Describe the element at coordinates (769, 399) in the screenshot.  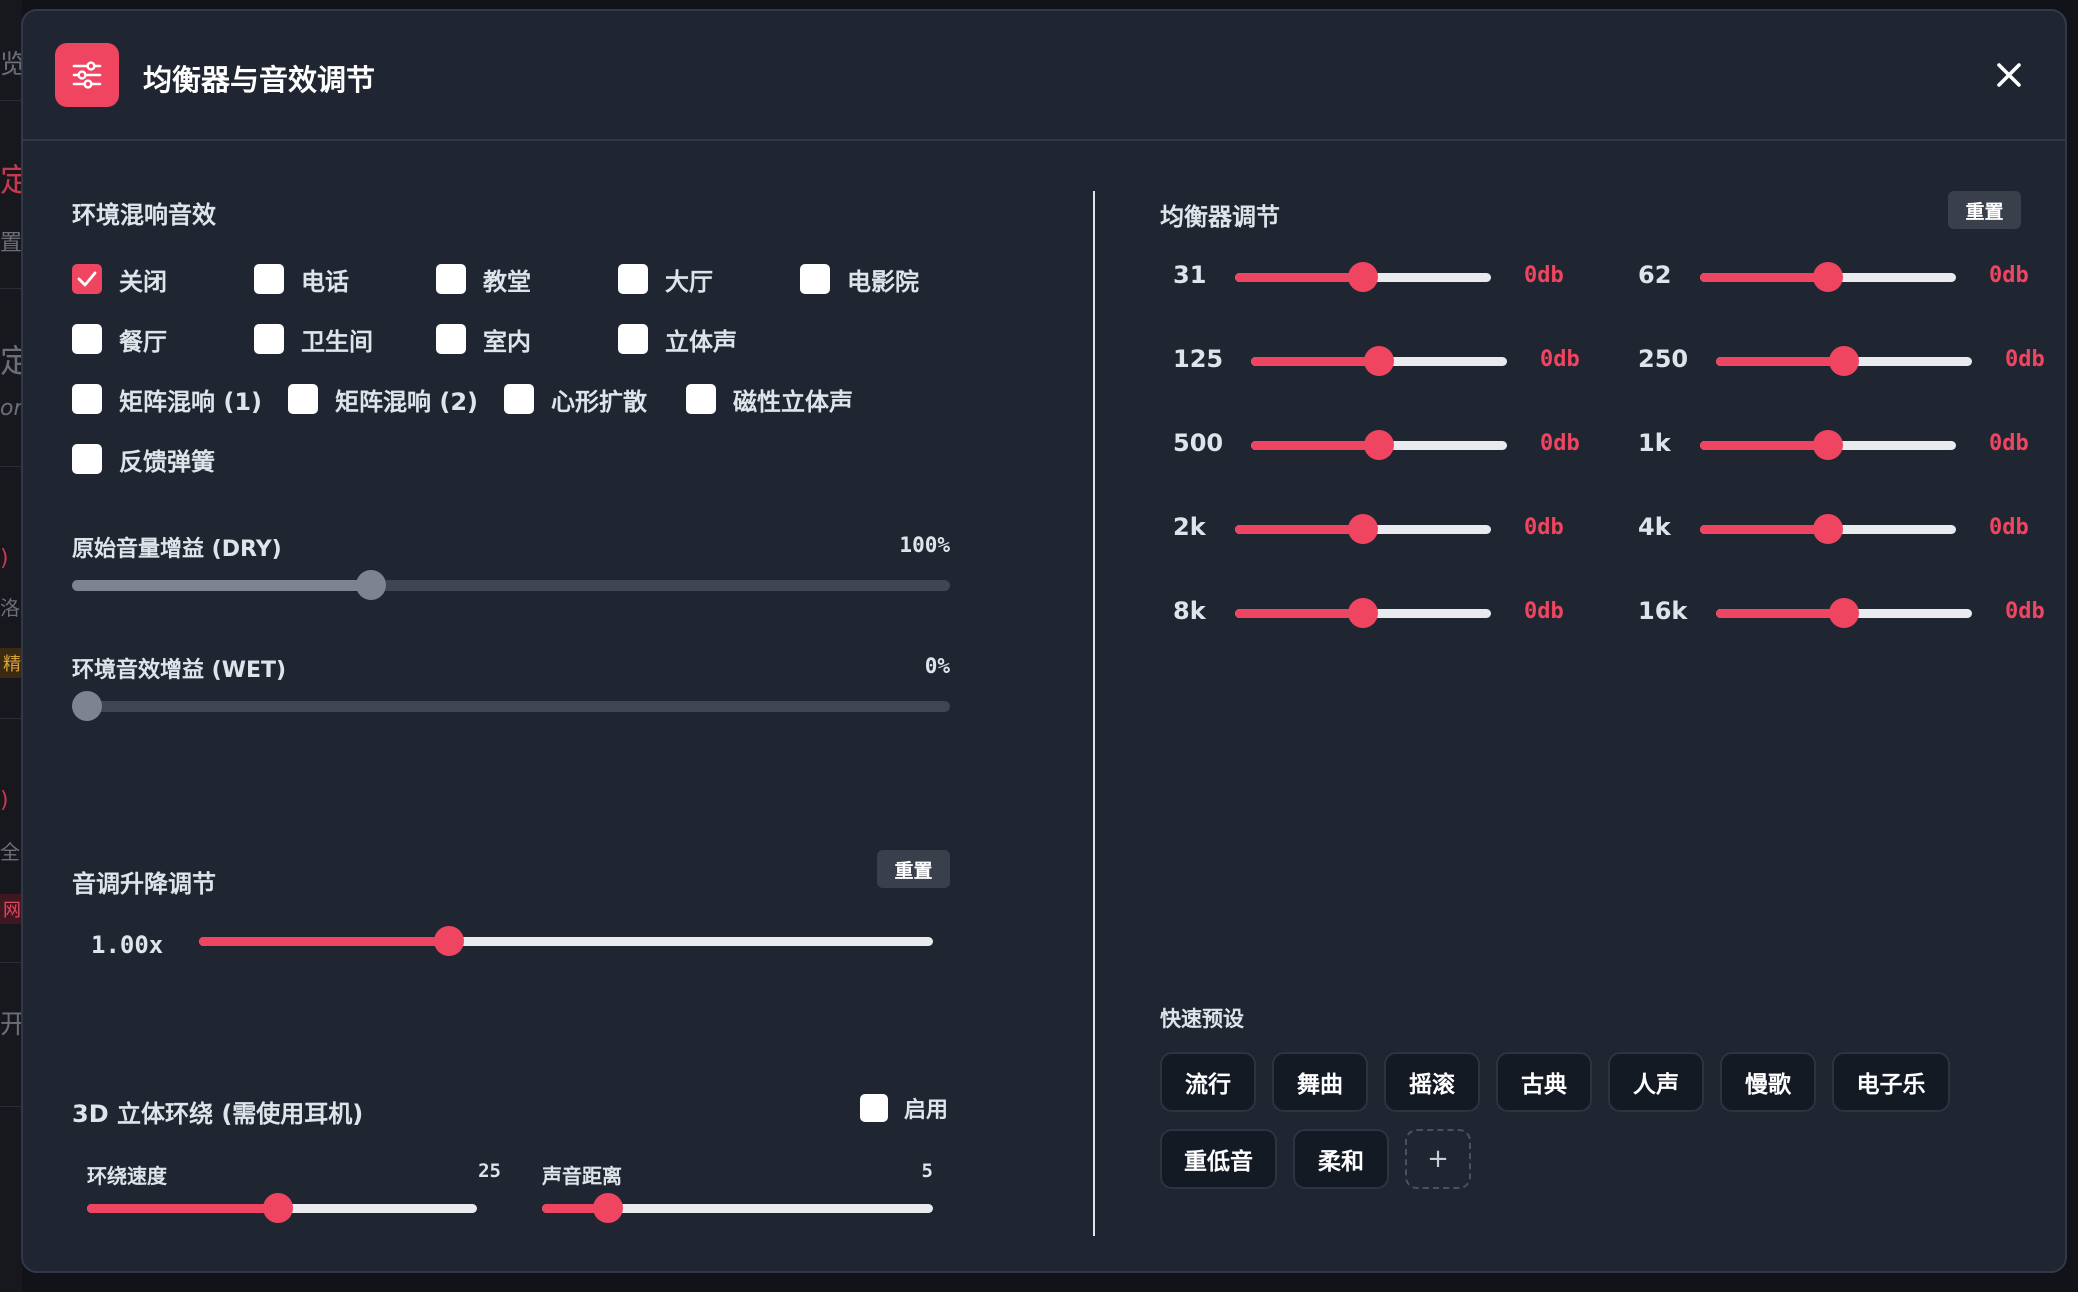
I see `reverb-option: 磁性立体声` at that location.